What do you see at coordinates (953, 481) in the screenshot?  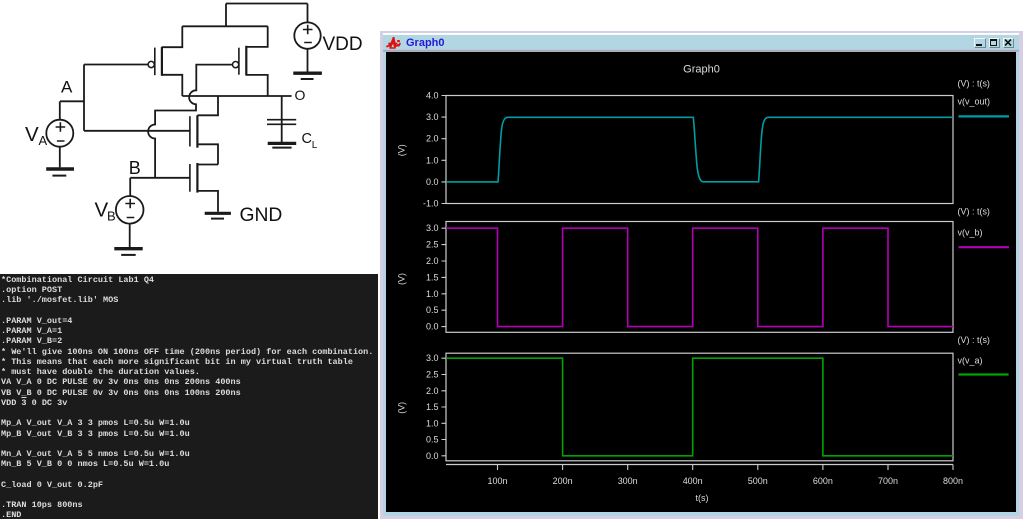 I see `svg-text: 800n` at bounding box center [953, 481].